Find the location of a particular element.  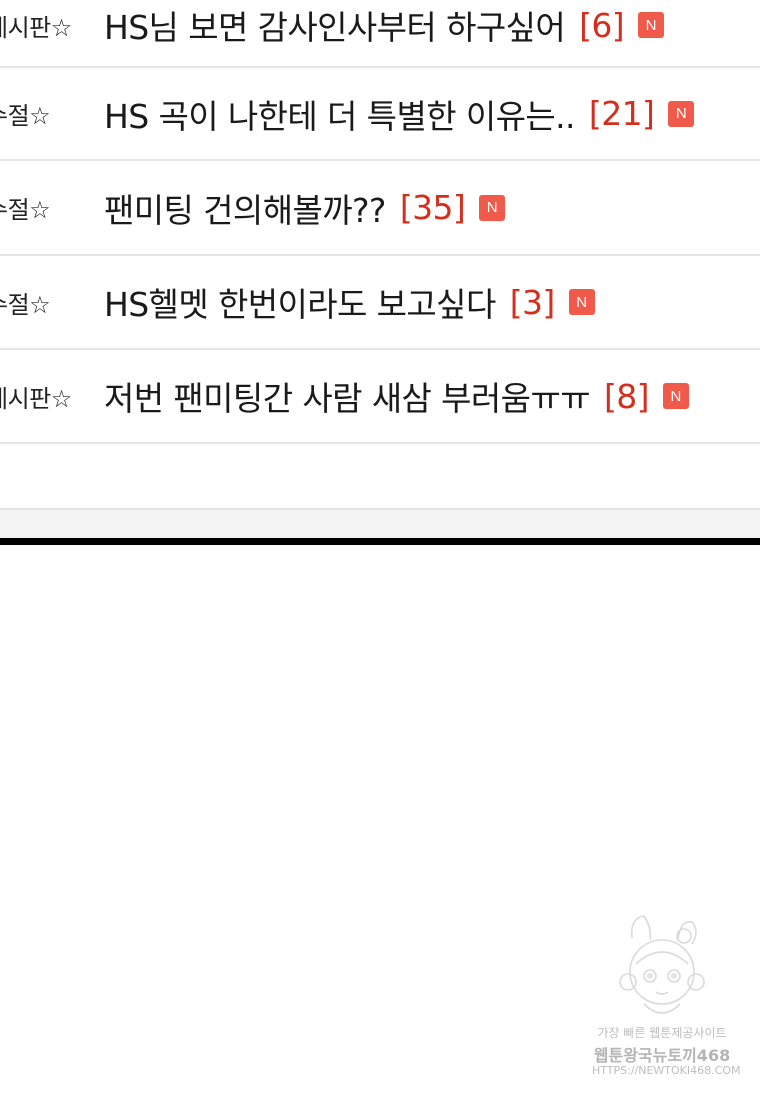

comment-count: [35] is located at coordinates (433, 207).